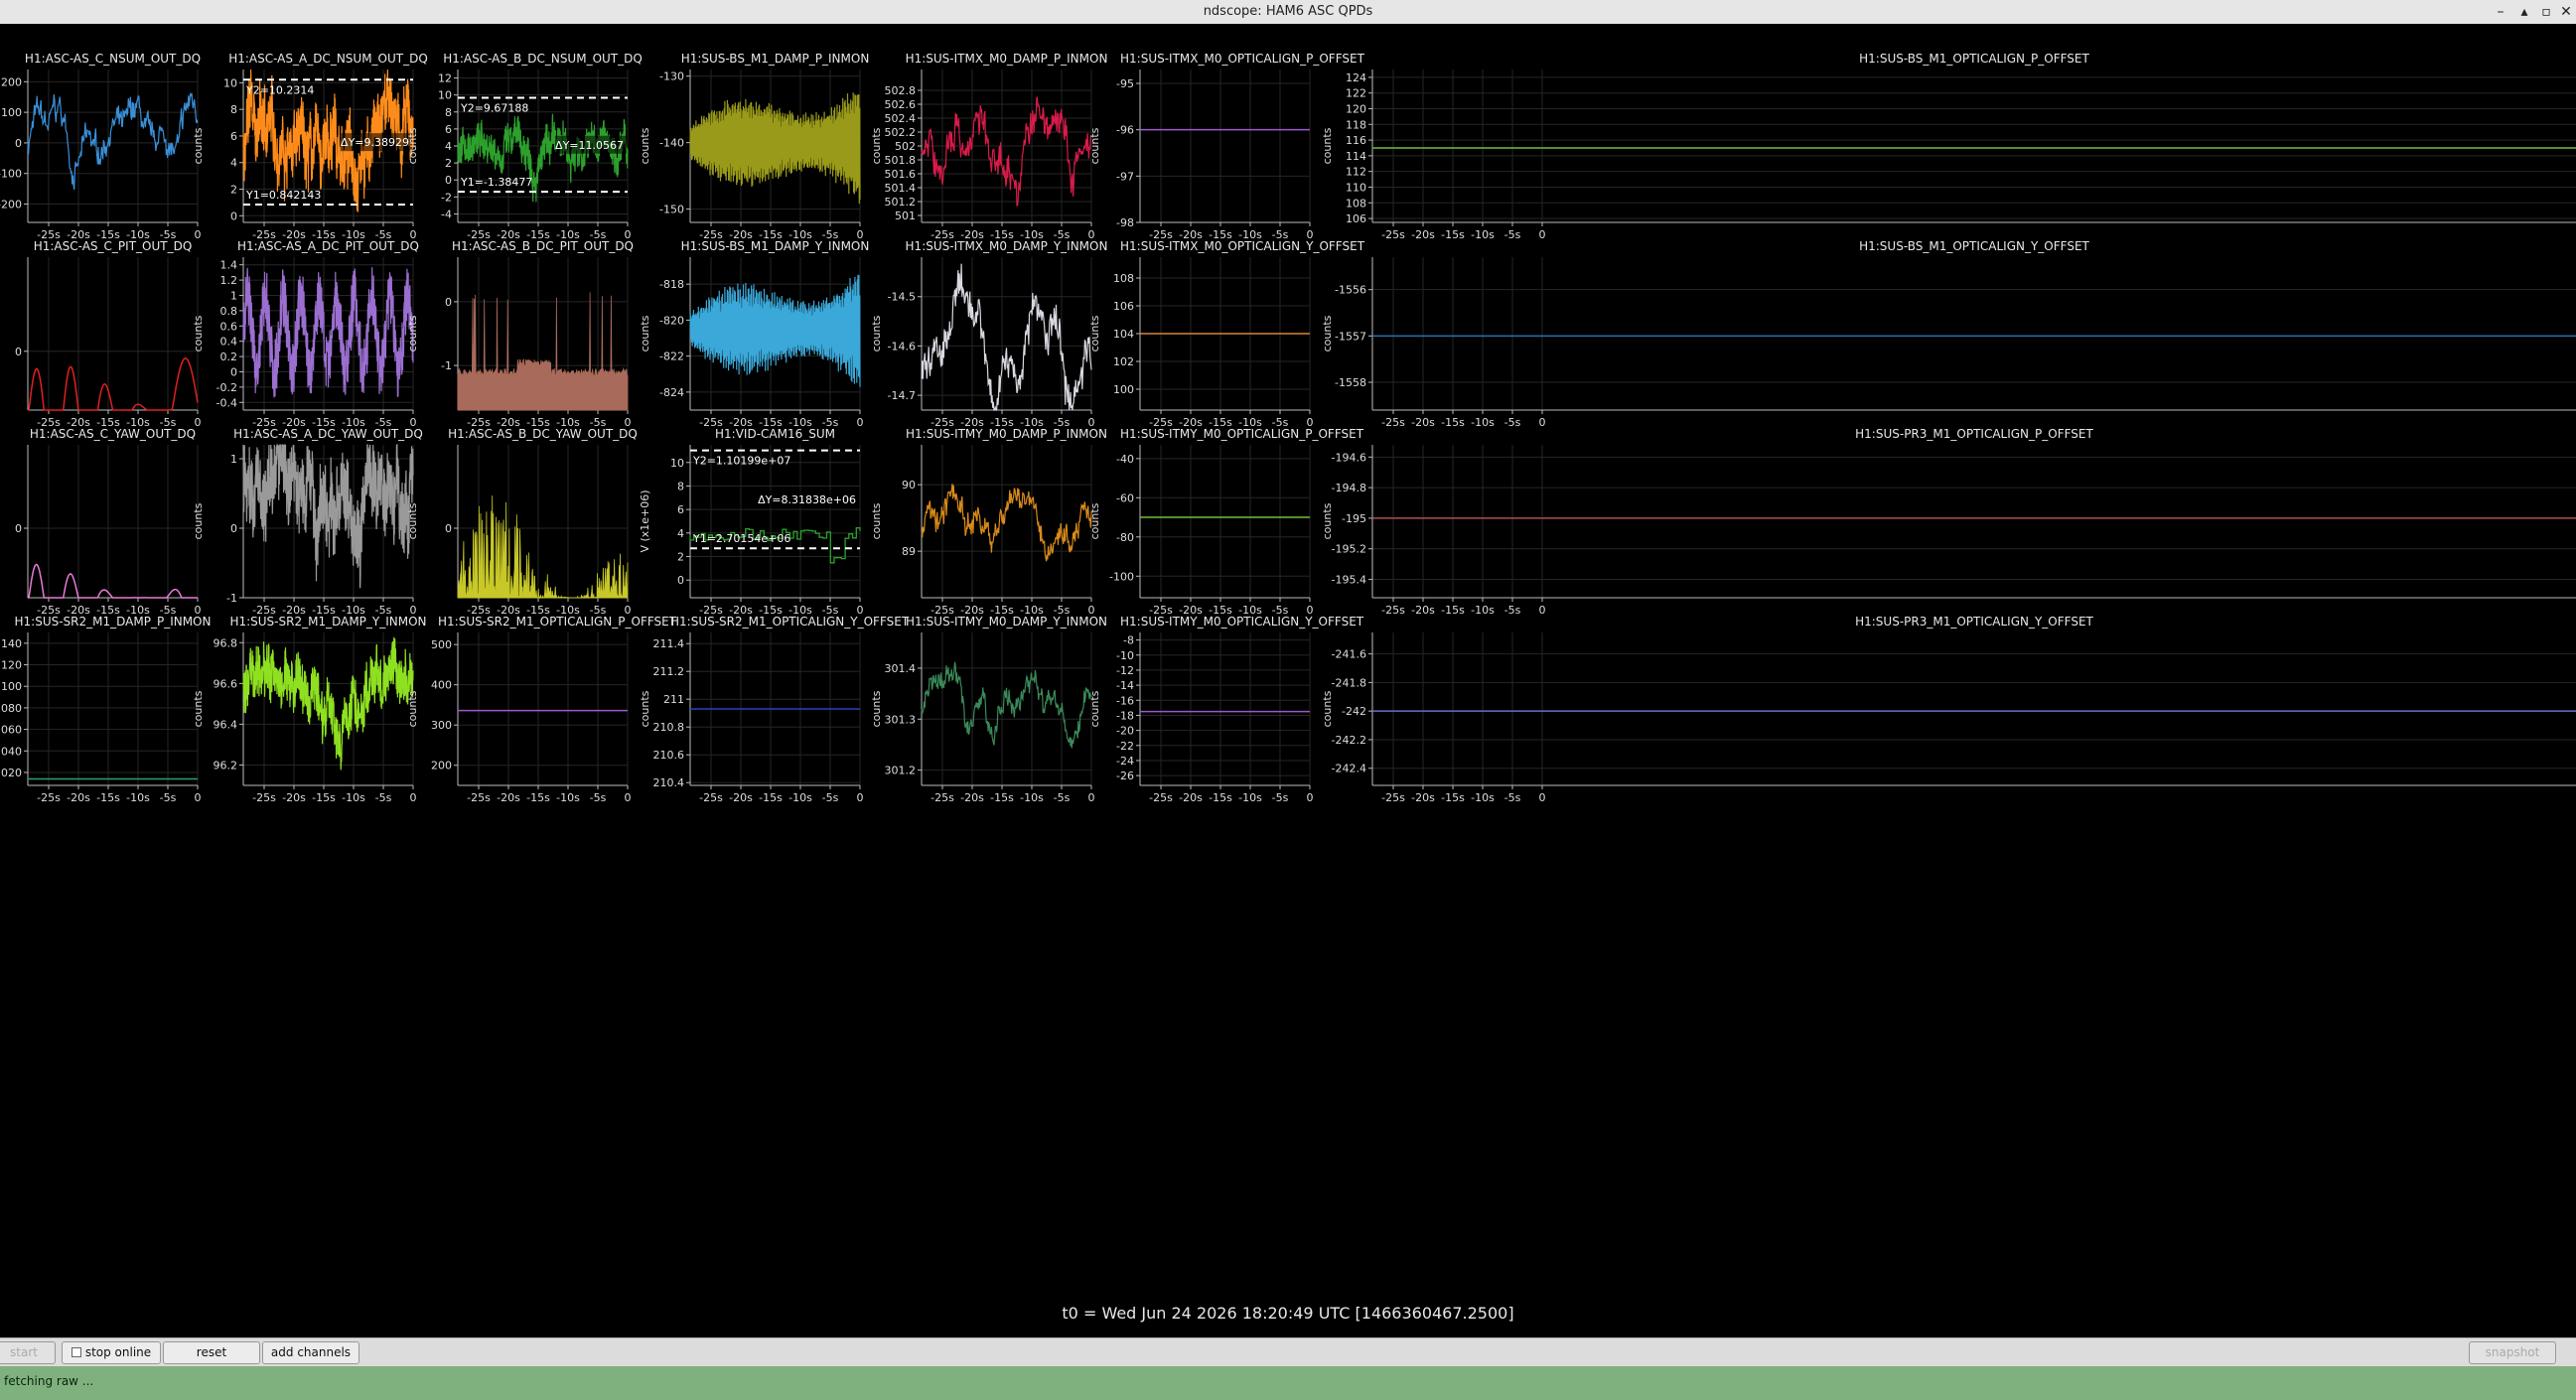 The height and width of the screenshot is (1400, 2576). Describe the element at coordinates (211, 1352) in the screenshot. I see `reset-button: reset` at that location.